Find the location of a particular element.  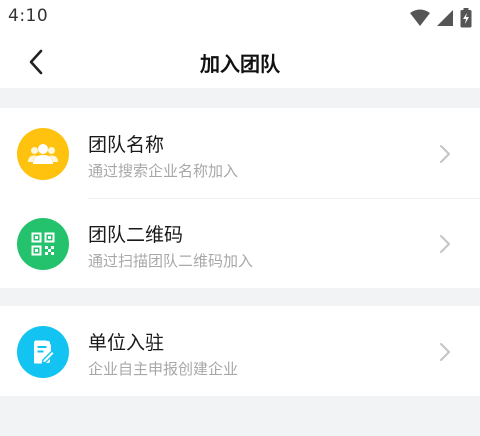

unit-register-icon-badge is located at coordinates (43, 352).